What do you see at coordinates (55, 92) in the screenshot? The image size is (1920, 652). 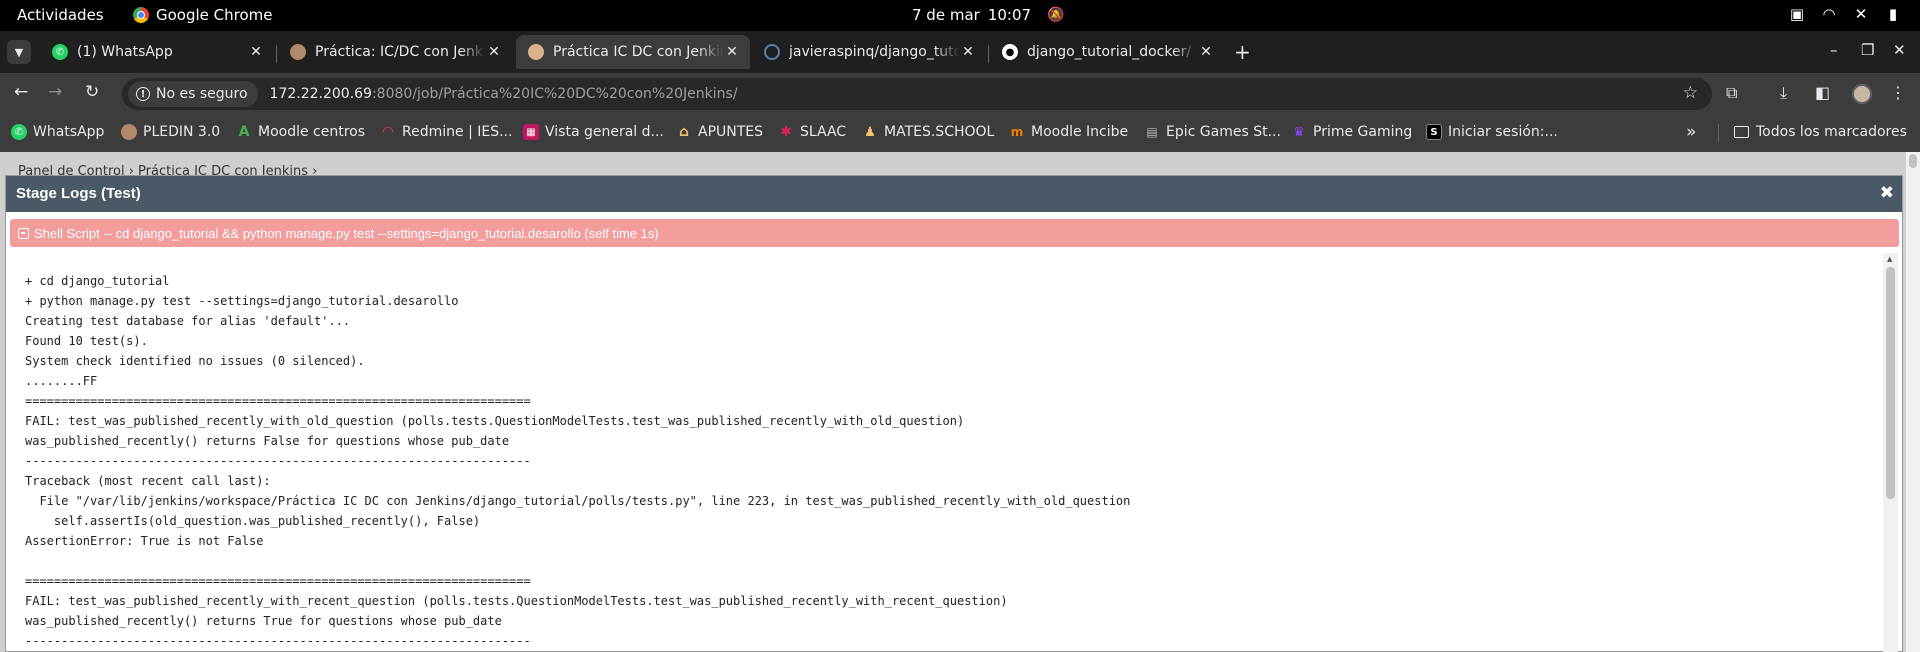 I see `forward-button: →` at bounding box center [55, 92].